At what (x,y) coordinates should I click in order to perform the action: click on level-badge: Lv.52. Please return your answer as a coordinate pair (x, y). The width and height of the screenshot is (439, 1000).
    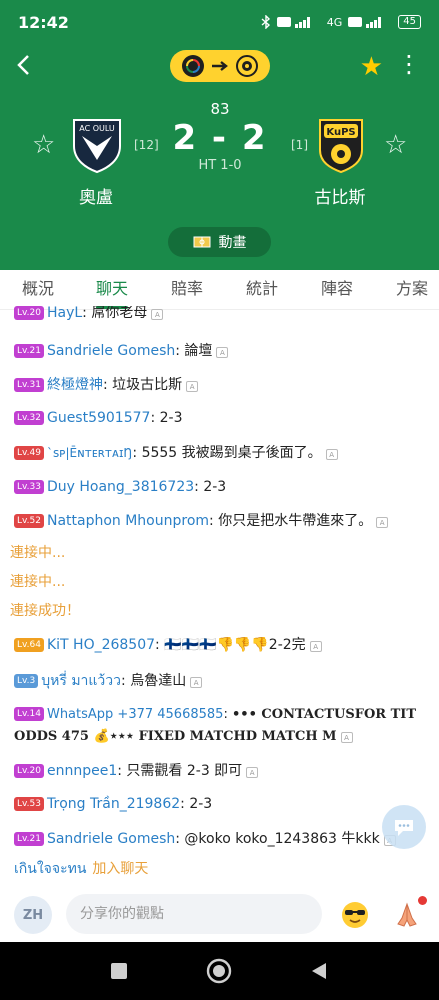
    Looking at the image, I should click on (29, 521).